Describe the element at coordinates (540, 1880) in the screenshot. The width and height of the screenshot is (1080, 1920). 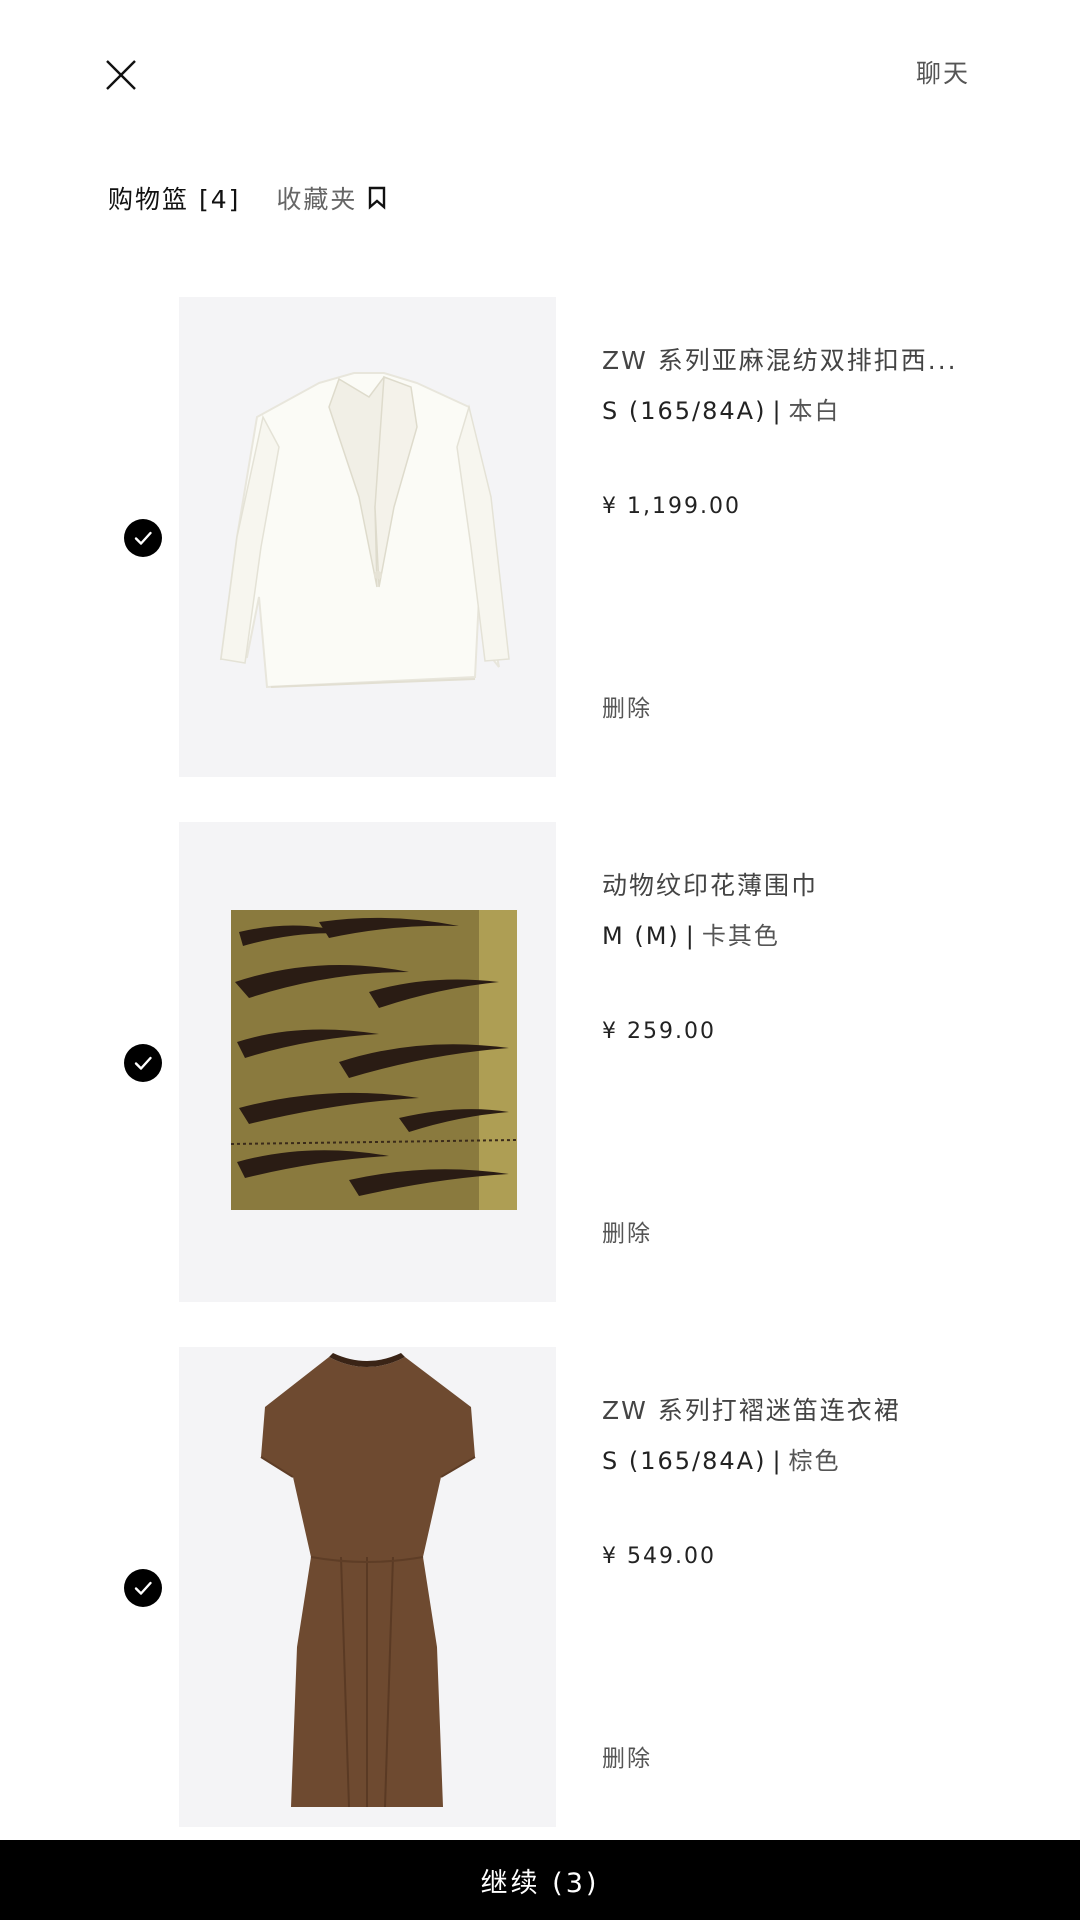
I see `continue-button: 继续 (3)` at that location.